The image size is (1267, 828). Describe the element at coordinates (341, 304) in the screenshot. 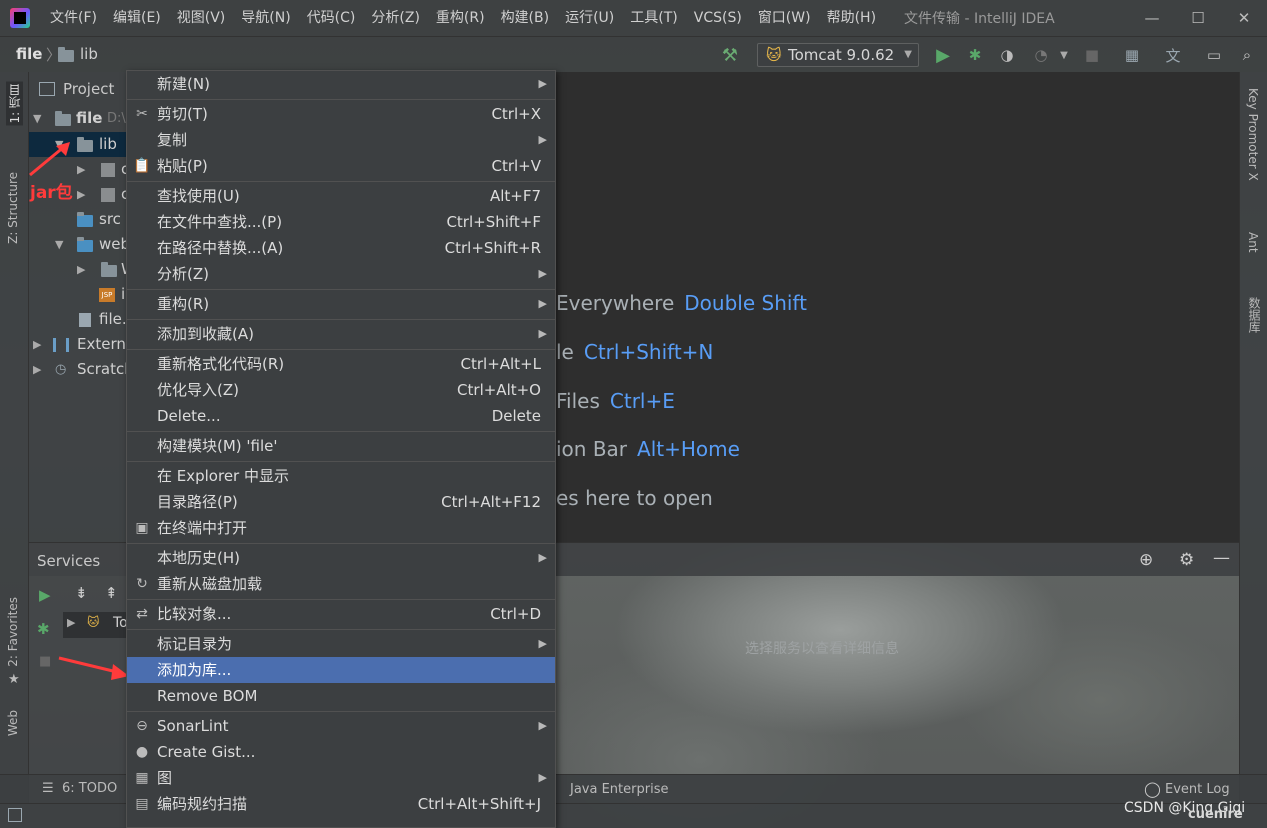

I see `context-menu-item: 重构(R) ▶` at that location.